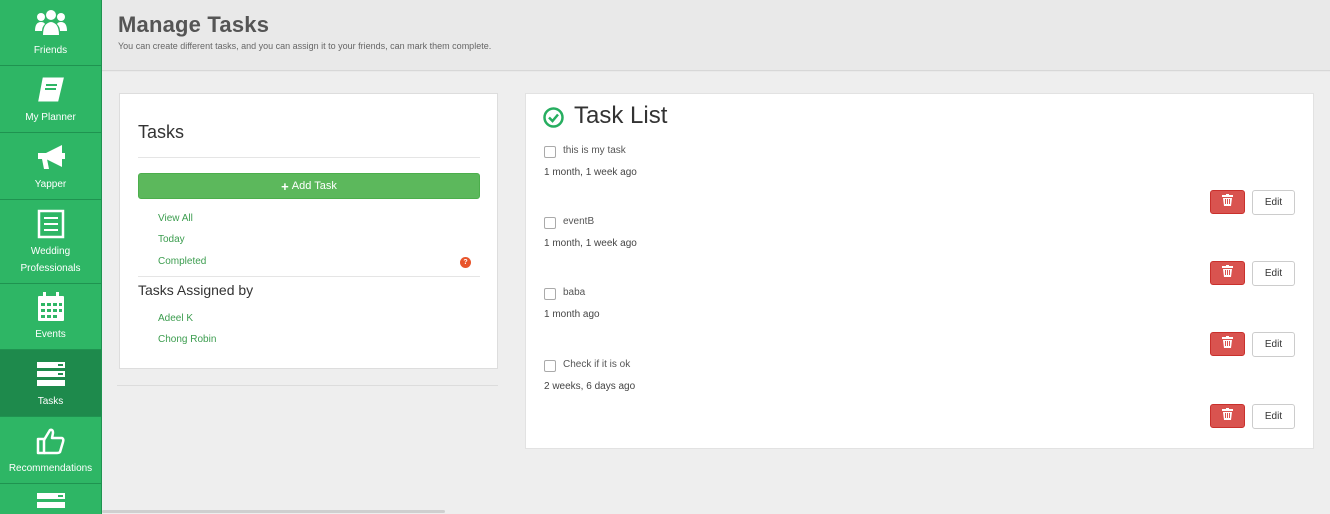 This screenshot has width=1330, height=514. I want to click on sidebar-item-yapper: Yapper, so click(50, 166).